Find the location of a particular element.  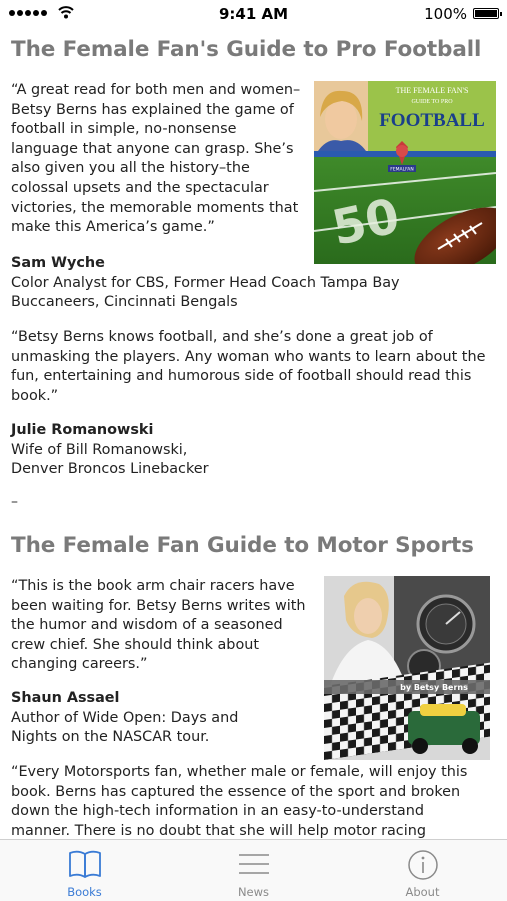

menu-lines-icon is located at coordinates (253, 864).